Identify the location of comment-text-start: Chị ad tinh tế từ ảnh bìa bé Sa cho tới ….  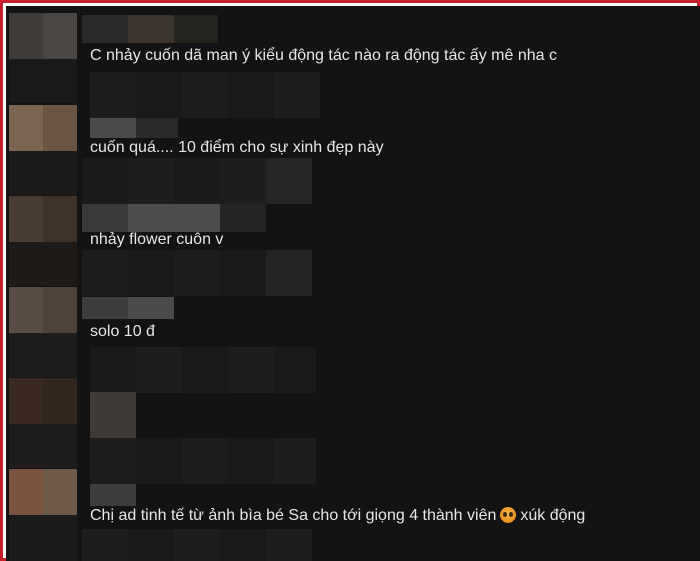
(293, 515).